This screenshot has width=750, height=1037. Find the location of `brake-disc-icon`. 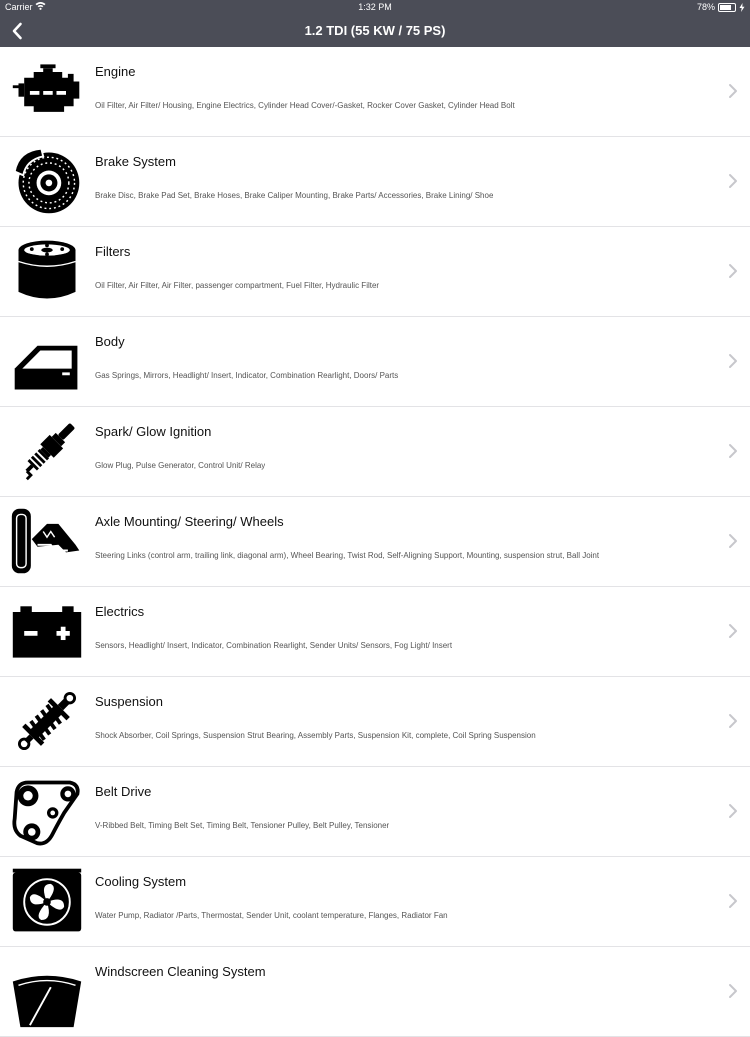

brake-disc-icon is located at coordinates (47, 181).